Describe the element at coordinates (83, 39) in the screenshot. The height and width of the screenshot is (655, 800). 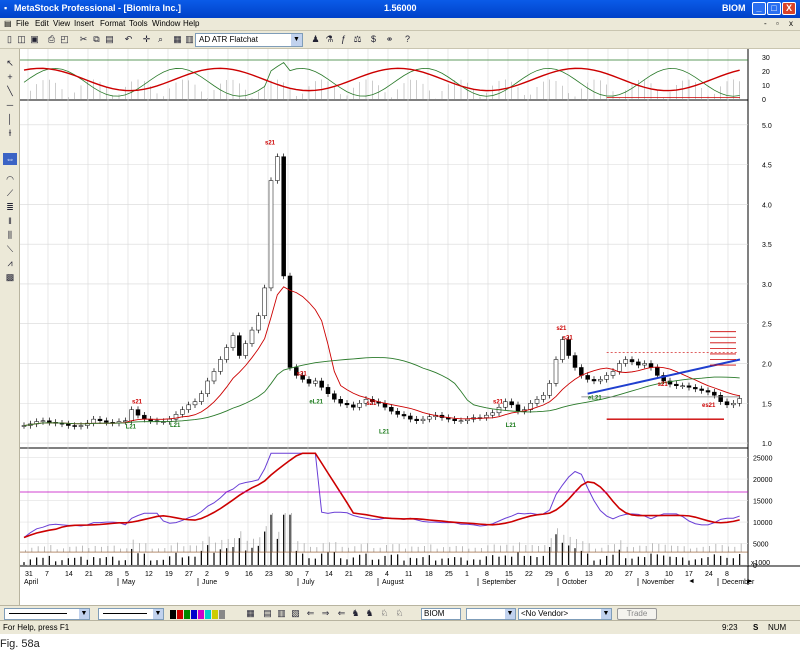
I see `cut-icon: ✂` at that location.